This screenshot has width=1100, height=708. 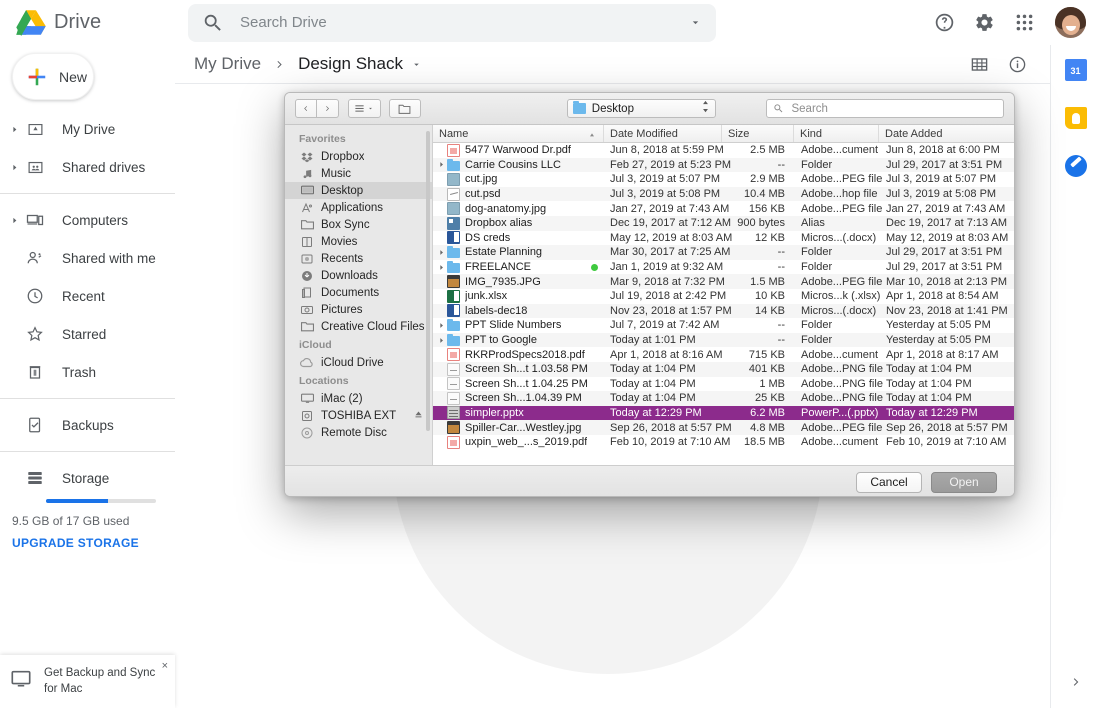 What do you see at coordinates (83, 129) in the screenshot?
I see `sidebar-item-my-drive: My Drive` at bounding box center [83, 129].